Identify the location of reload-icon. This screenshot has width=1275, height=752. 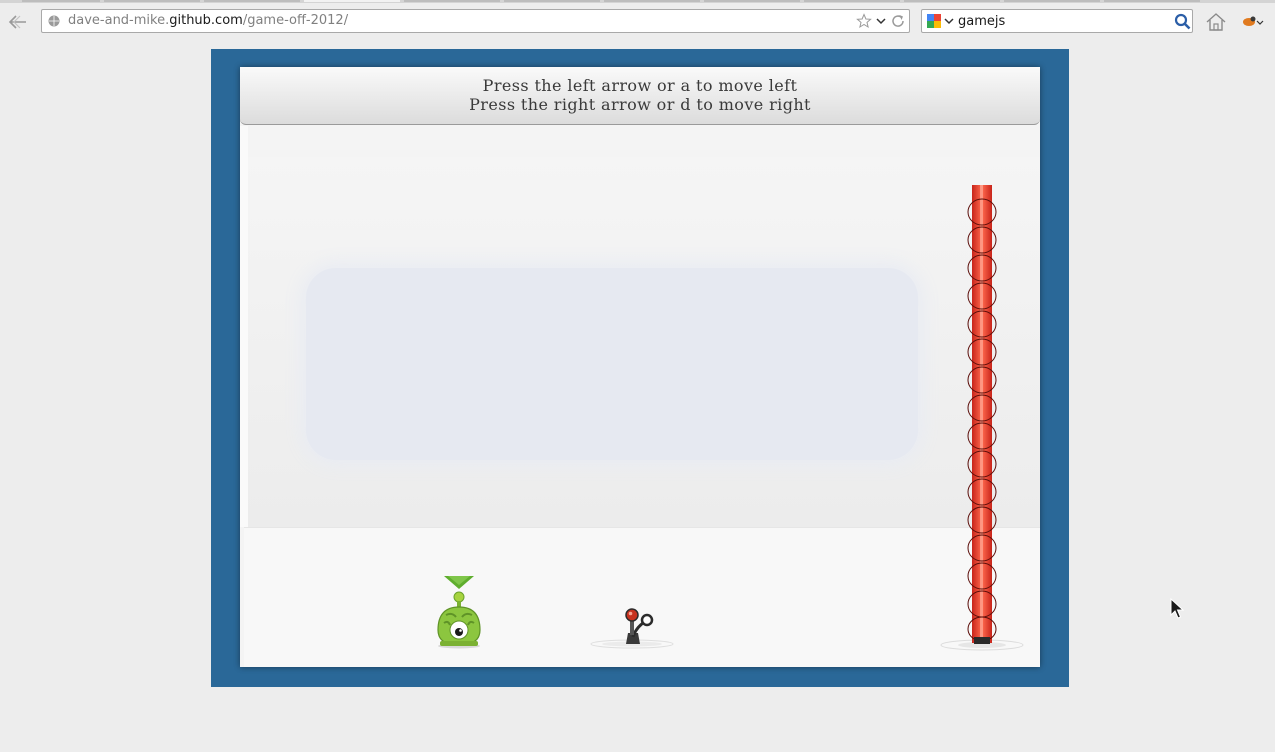
(898, 21).